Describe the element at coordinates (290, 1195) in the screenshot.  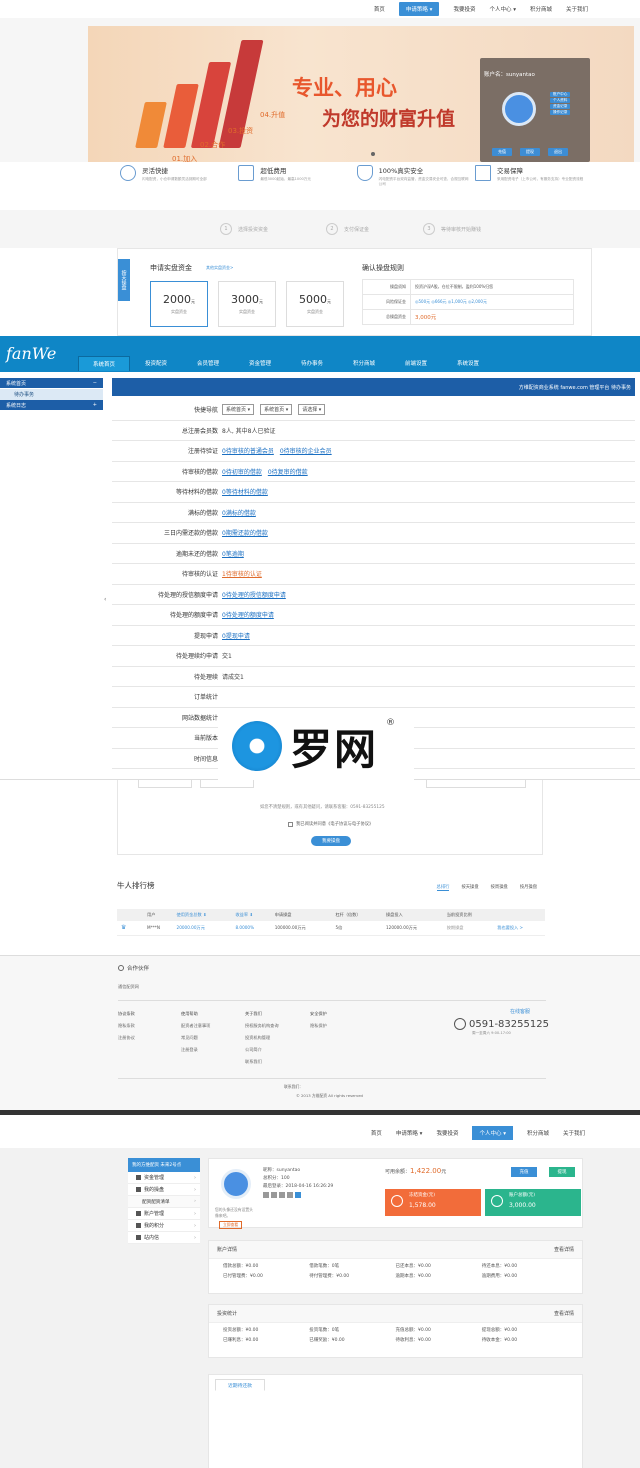
I see `bank-verify-icon` at that location.